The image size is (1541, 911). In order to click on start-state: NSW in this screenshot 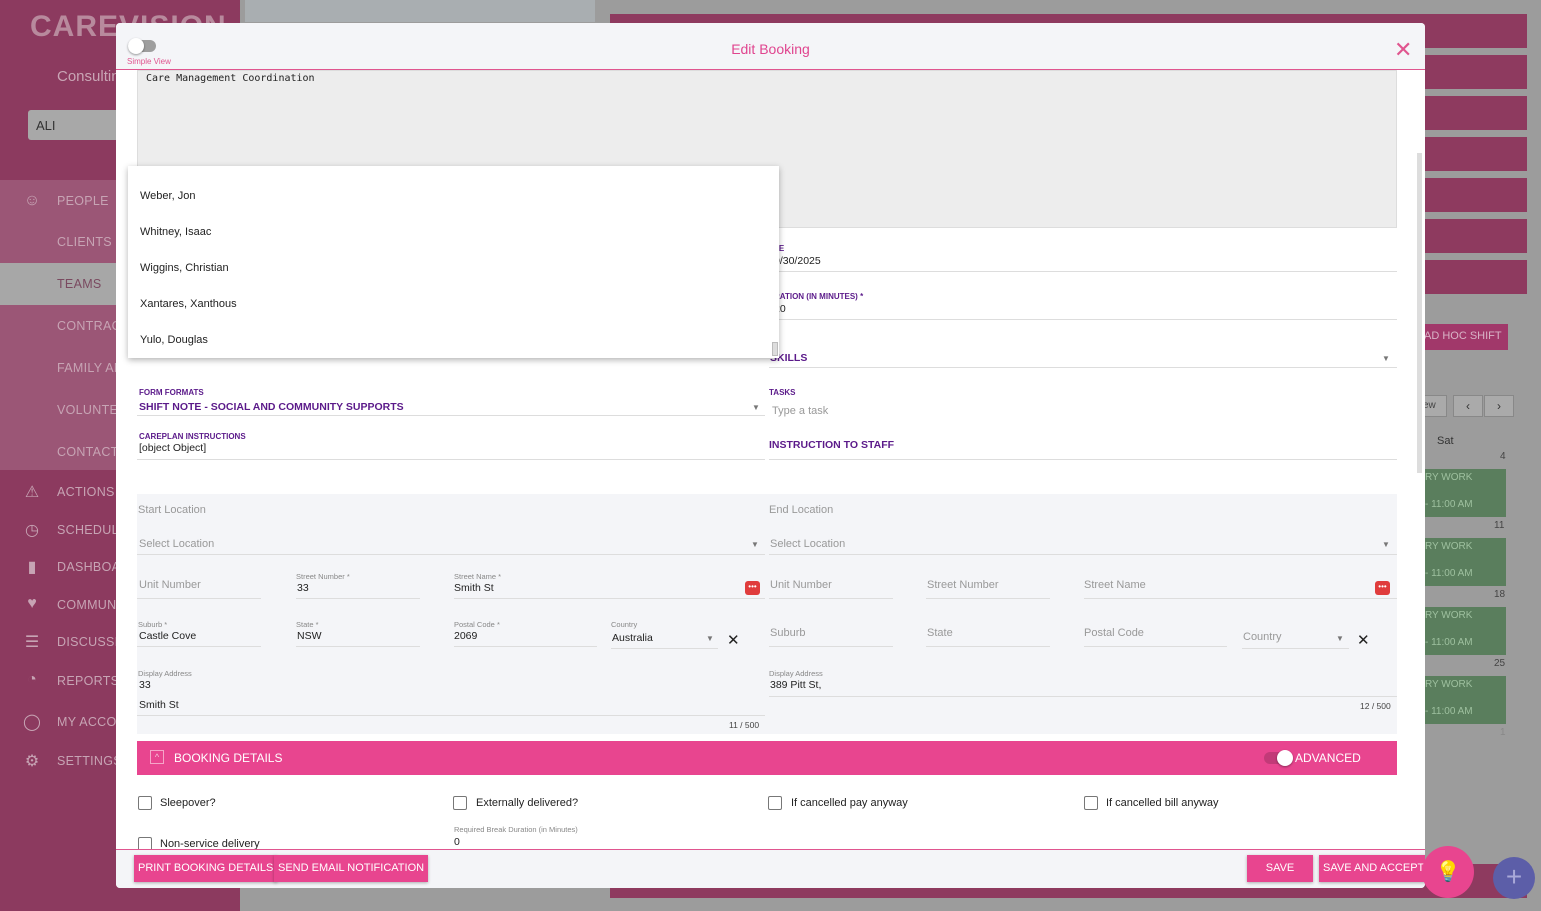, I will do `click(309, 636)`.